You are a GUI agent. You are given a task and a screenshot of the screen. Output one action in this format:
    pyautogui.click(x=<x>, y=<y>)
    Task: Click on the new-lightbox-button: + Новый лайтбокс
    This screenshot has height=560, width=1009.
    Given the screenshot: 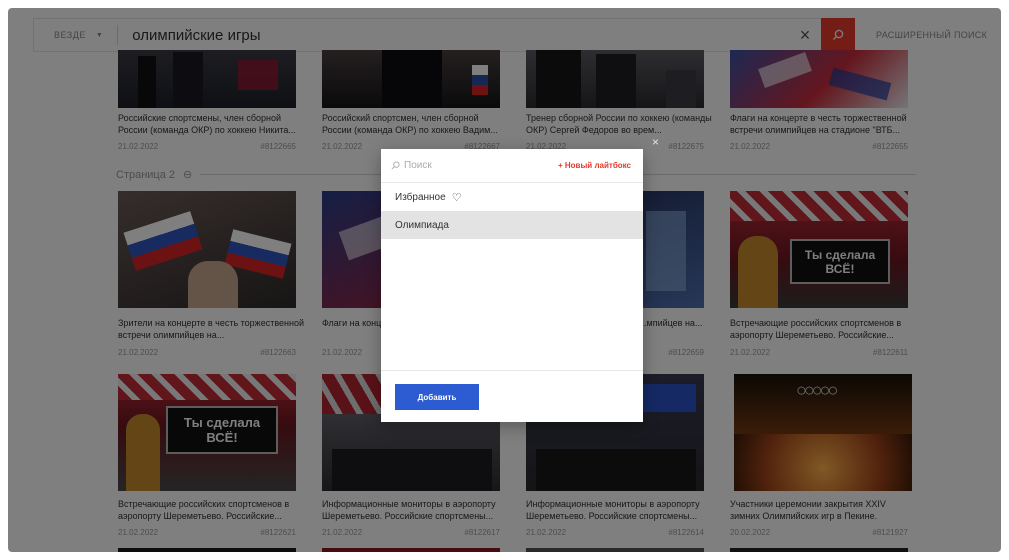 What is the action you would take?
    pyautogui.click(x=594, y=165)
    